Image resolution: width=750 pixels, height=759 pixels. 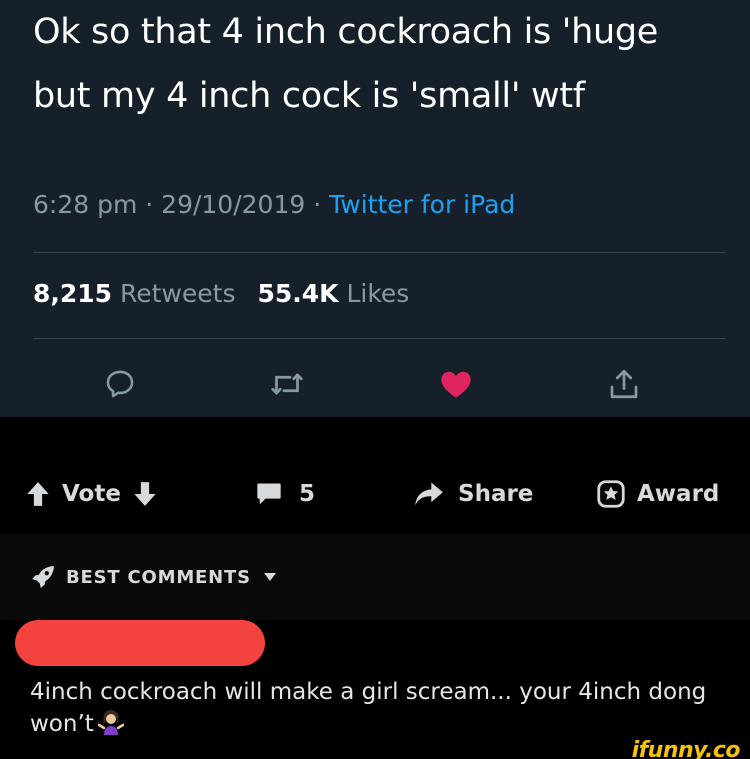 I want to click on reply-button, so click(x=120, y=384).